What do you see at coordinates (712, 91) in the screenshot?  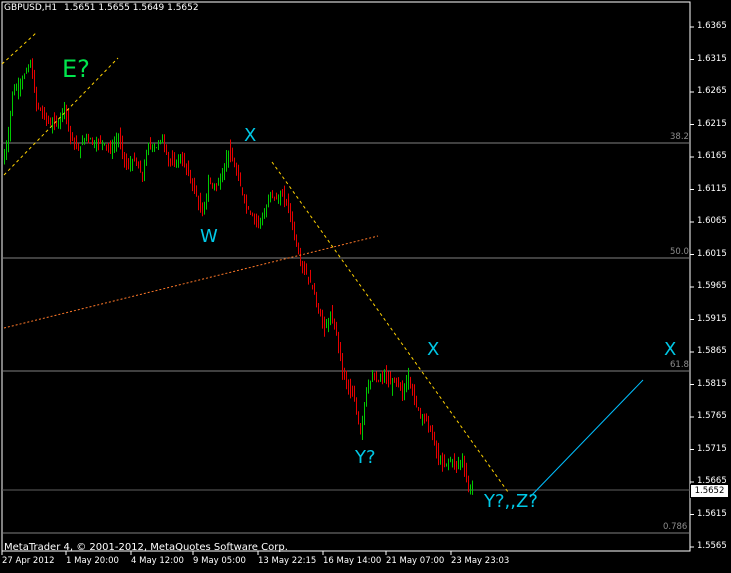 I see `price-tick-label: 1.6265` at bounding box center [712, 91].